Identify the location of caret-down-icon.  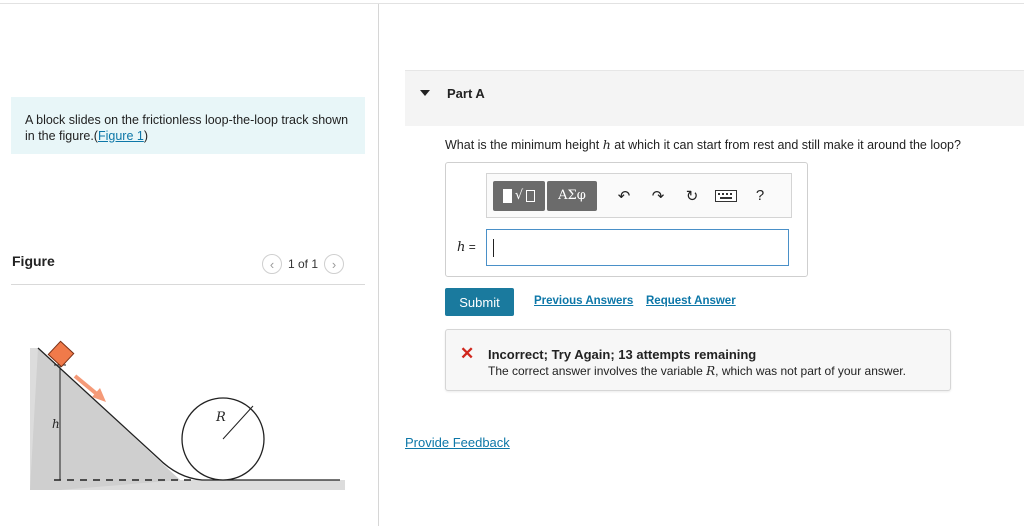
(425, 93).